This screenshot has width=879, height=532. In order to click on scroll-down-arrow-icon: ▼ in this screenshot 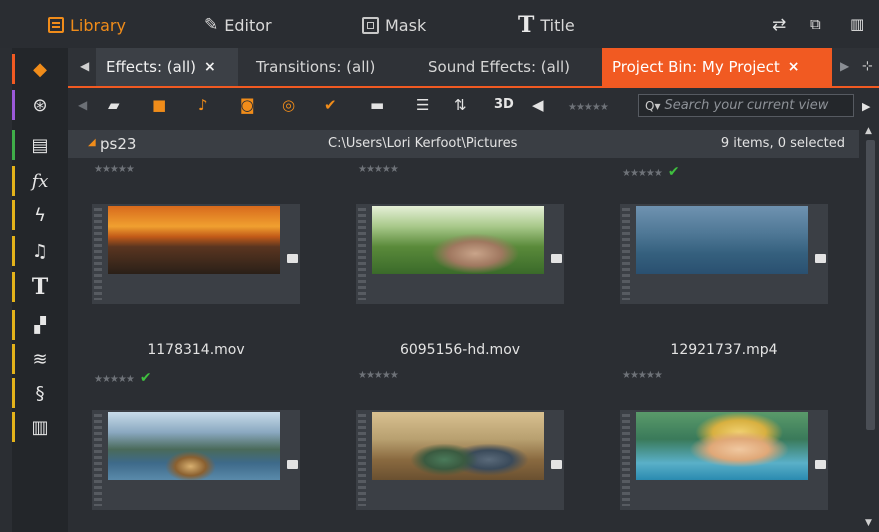, I will do `click(868, 523)`.